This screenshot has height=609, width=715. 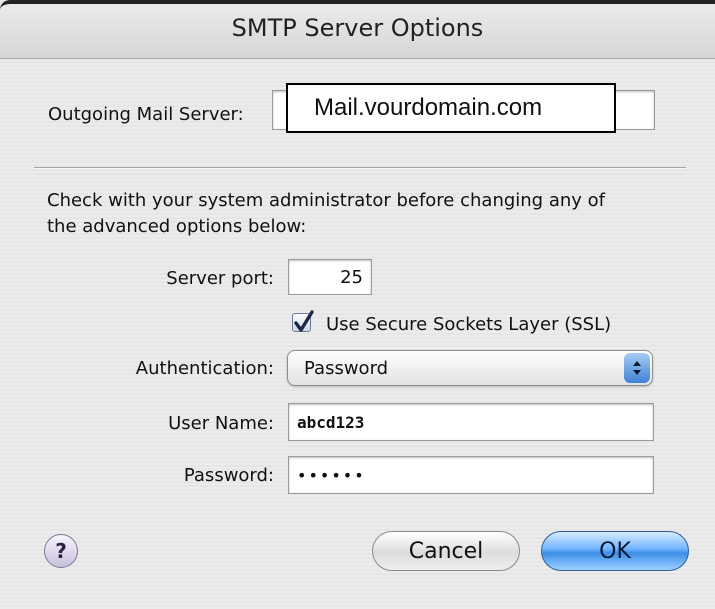 What do you see at coordinates (469, 324) in the screenshot?
I see `ssl-label: Use Secure Sockets Layer (SSL)` at bounding box center [469, 324].